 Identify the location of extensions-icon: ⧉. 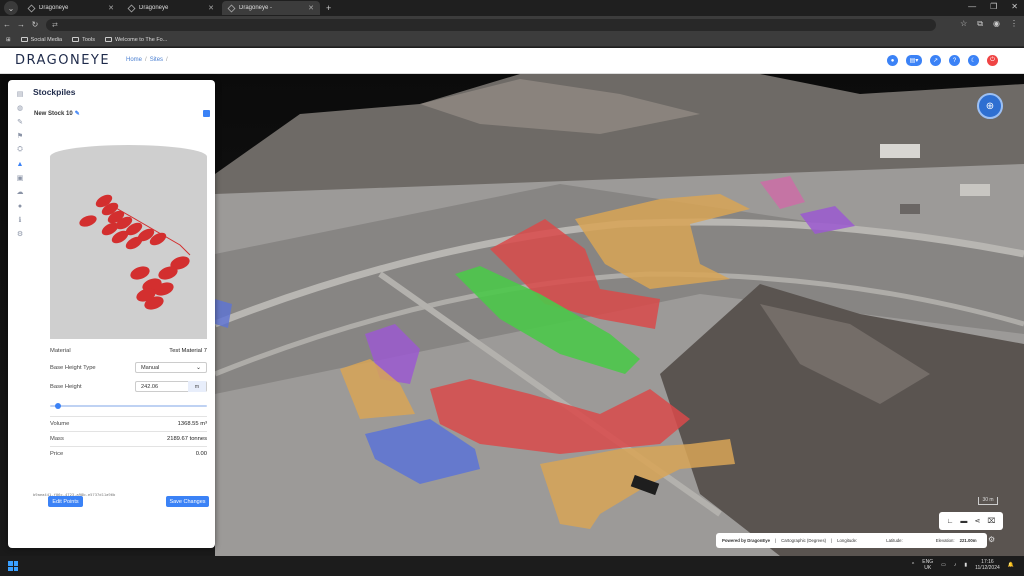
(980, 24).